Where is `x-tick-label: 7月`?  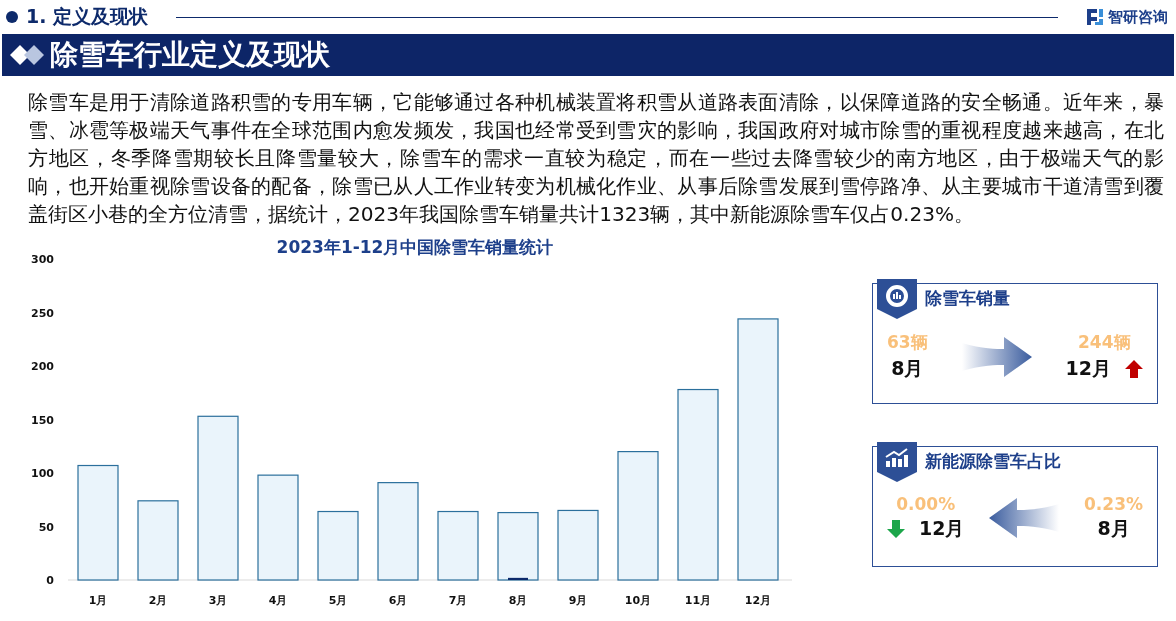
x-tick-label: 7月 is located at coordinates (458, 600).